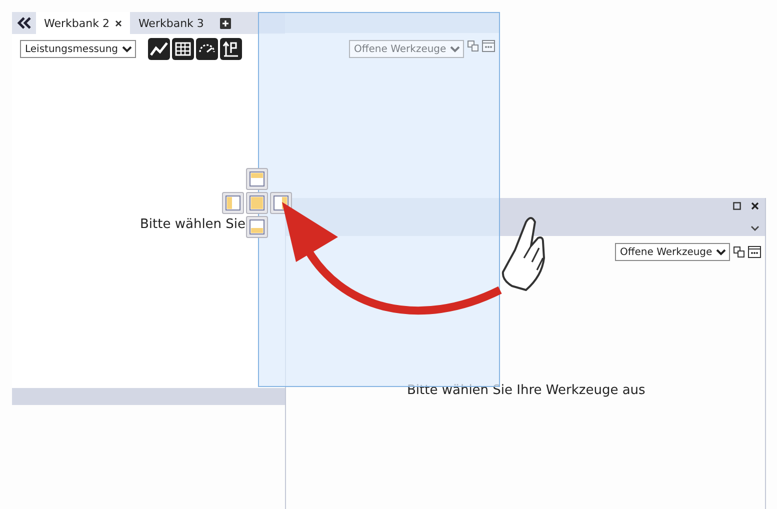 The image size is (777, 509). What do you see at coordinates (207, 49) in the screenshot?
I see `gauge-icon` at bounding box center [207, 49].